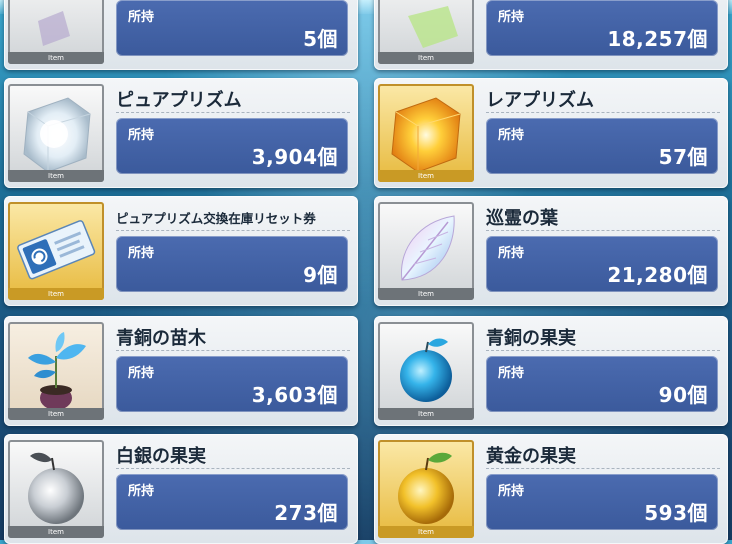 Image resolution: width=732 pixels, height=544 pixels. I want to click on item-name: レアプリズム, so click(540, 100).